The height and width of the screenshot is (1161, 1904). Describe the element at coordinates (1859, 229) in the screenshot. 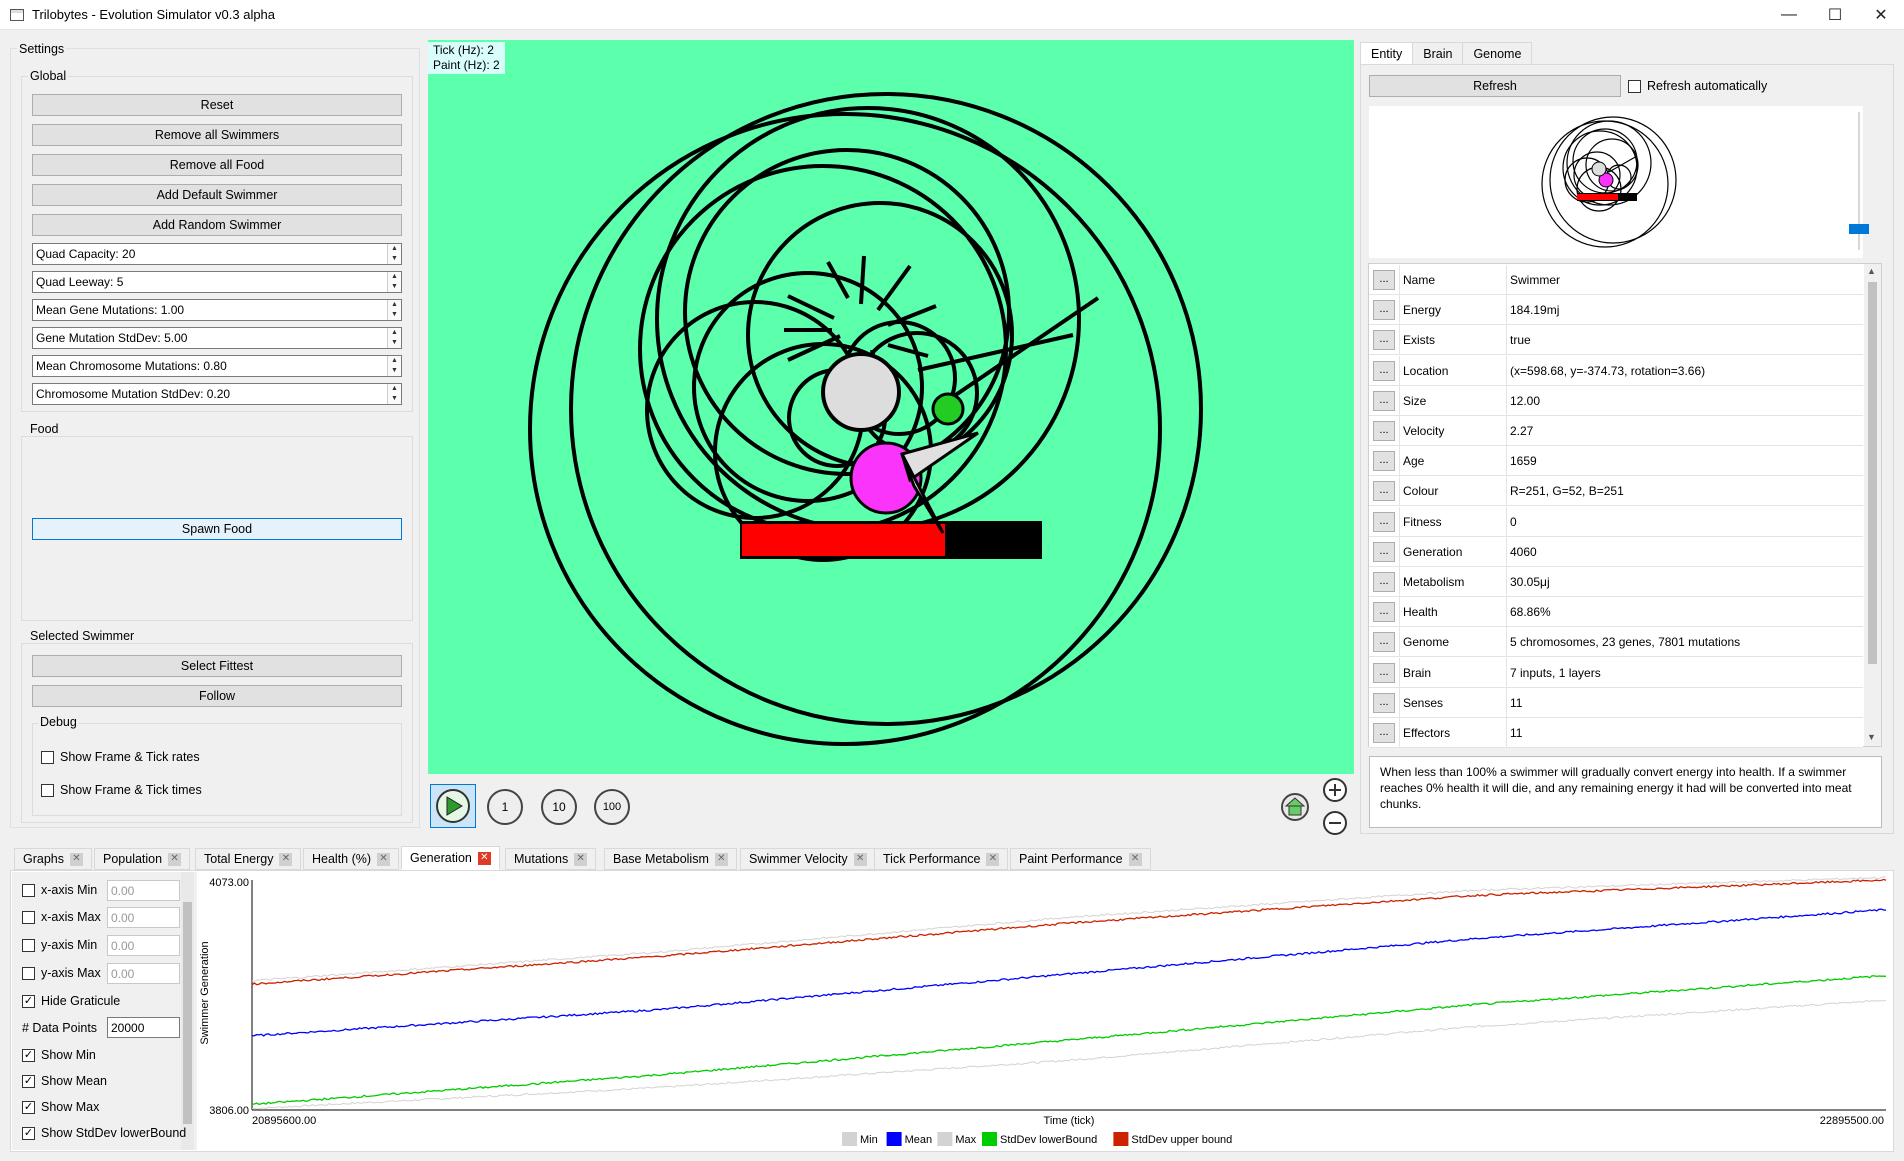

I see `zoom-slider-handle` at that location.